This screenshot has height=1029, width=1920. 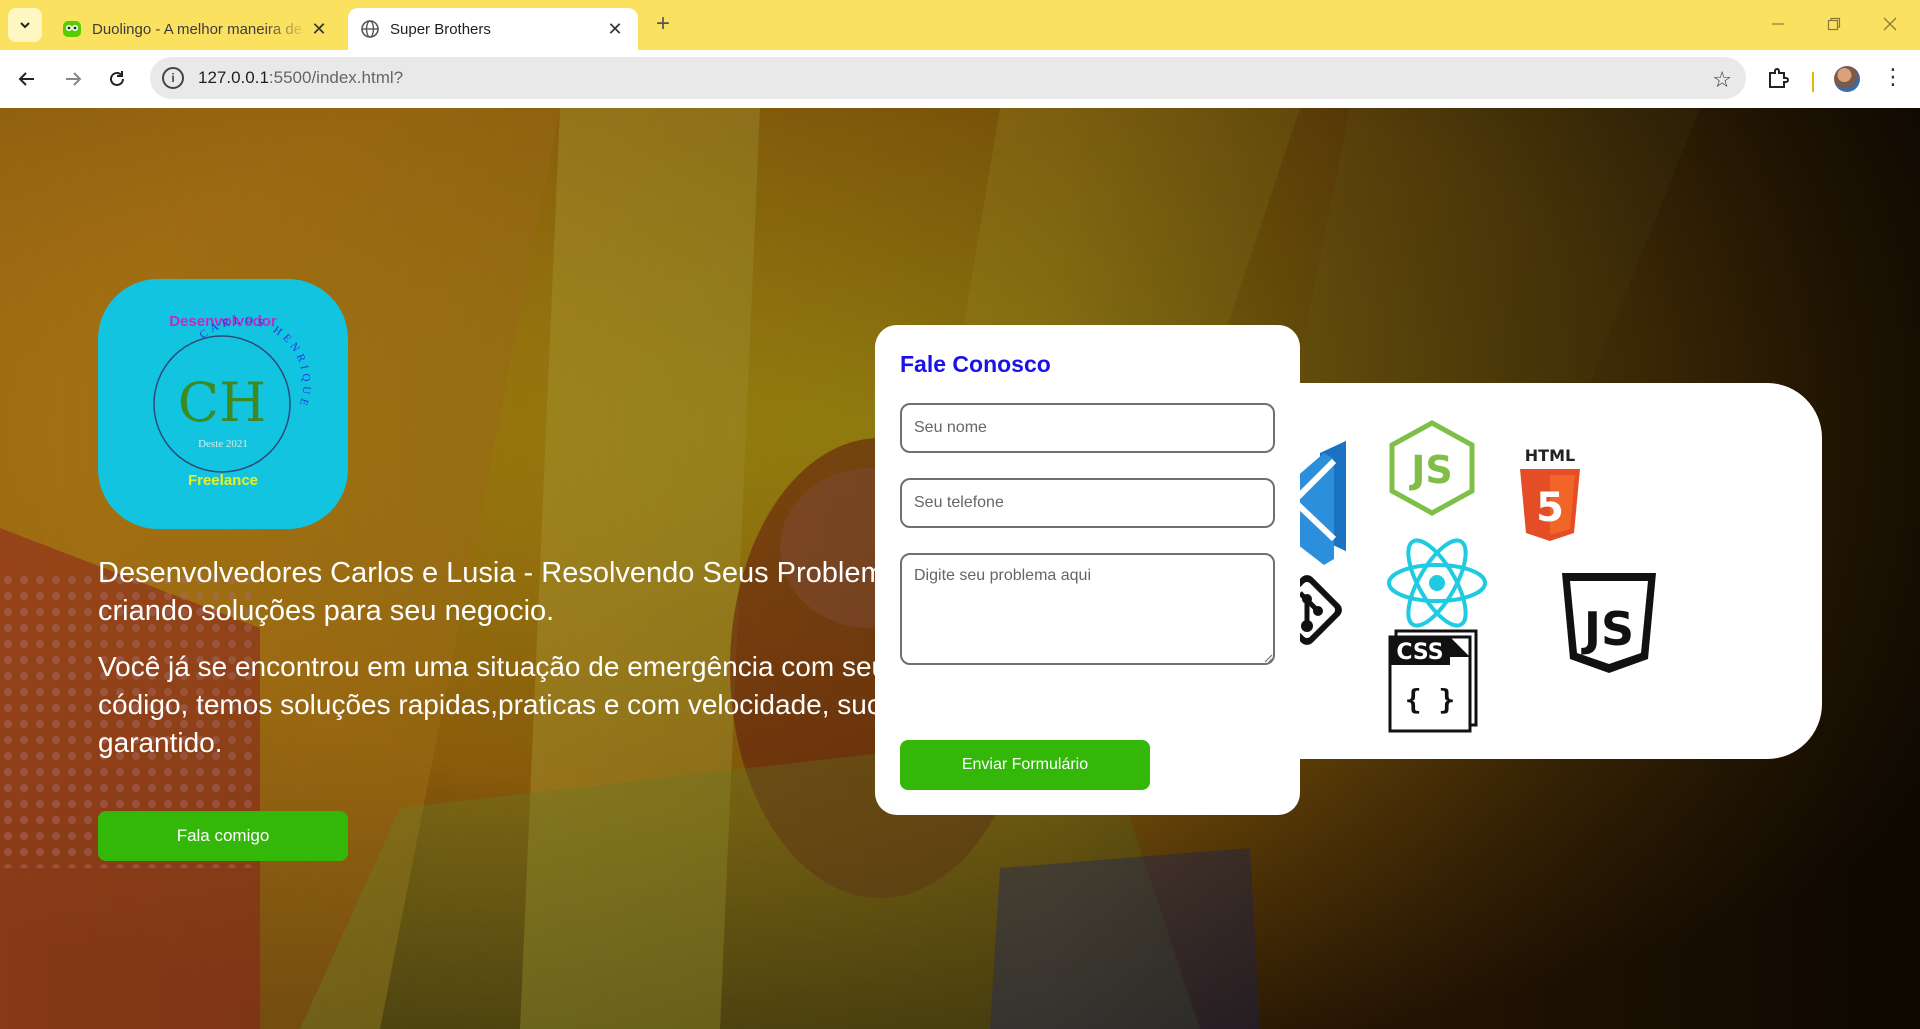 I want to click on site-info-icon: i, so click(x=173, y=78).